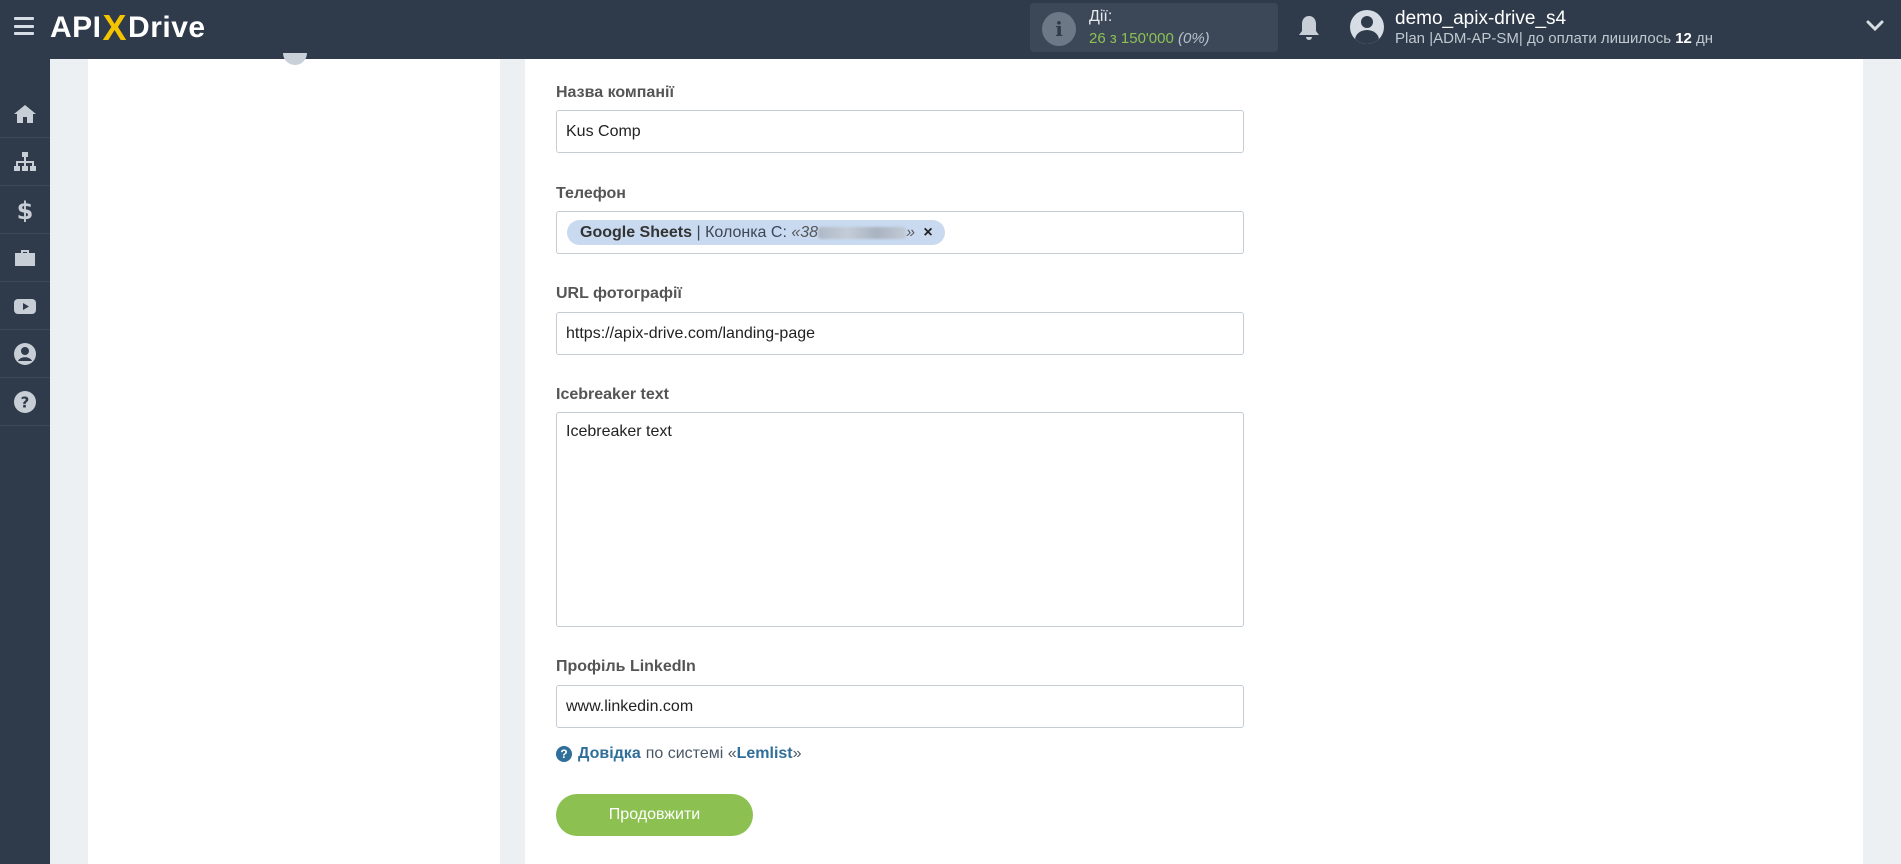 This screenshot has width=1901, height=864. Describe the element at coordinates (626, 666) in the screenshot. I see `linkedin-label: Профіль LinkedIn` at that location.